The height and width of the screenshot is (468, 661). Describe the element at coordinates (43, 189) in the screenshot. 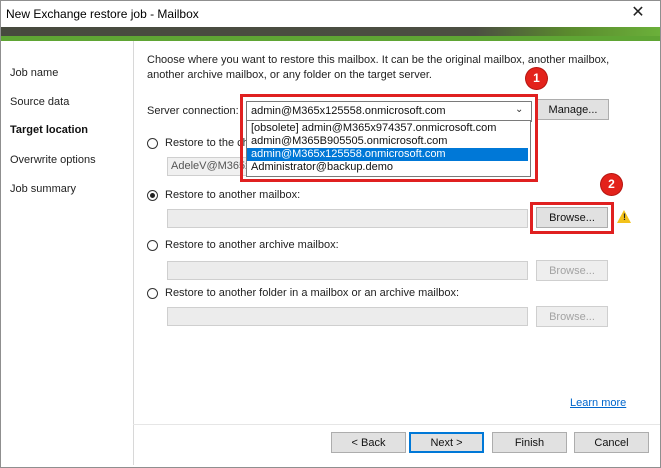

I see `sidebar-item-job-summary: Job summary` at that location.